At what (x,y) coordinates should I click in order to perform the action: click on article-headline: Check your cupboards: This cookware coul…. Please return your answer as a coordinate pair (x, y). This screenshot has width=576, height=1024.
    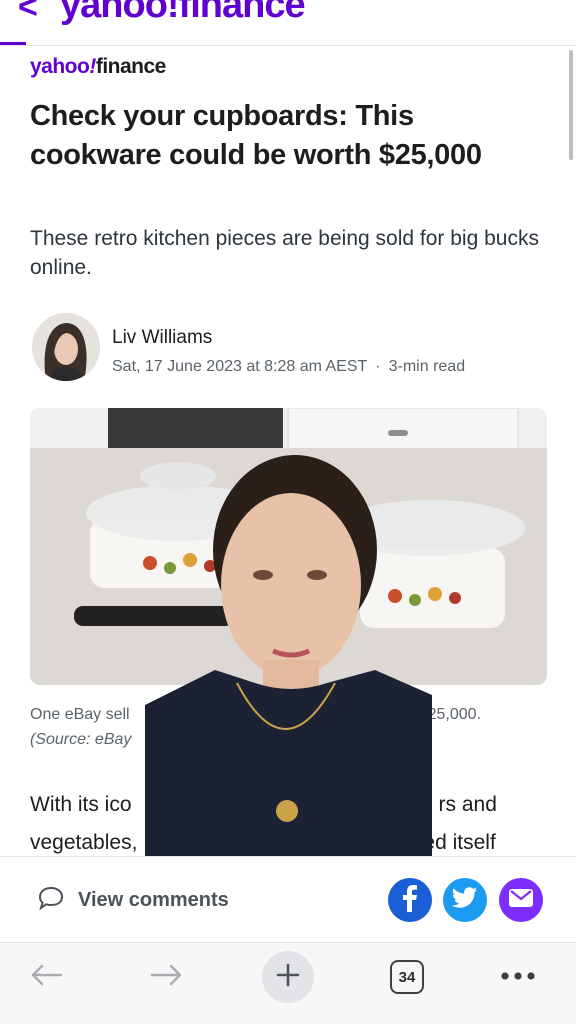
    Looking at the image, I should click on (256, 135).